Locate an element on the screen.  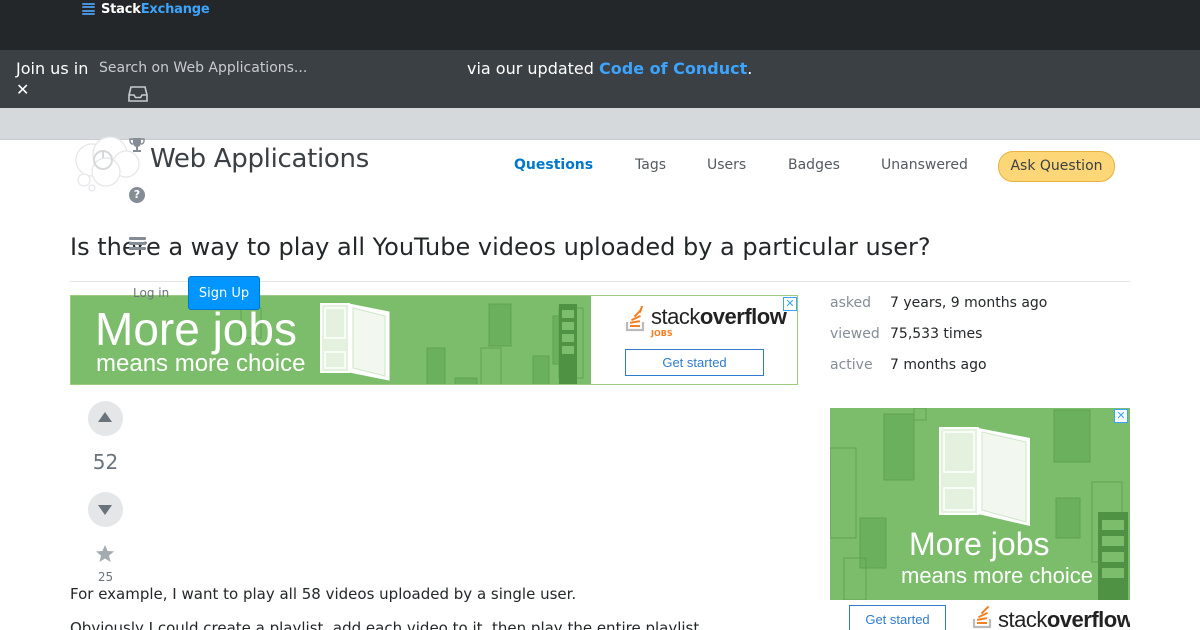
brand-stack: Stack is located at coordinates (121, 9).